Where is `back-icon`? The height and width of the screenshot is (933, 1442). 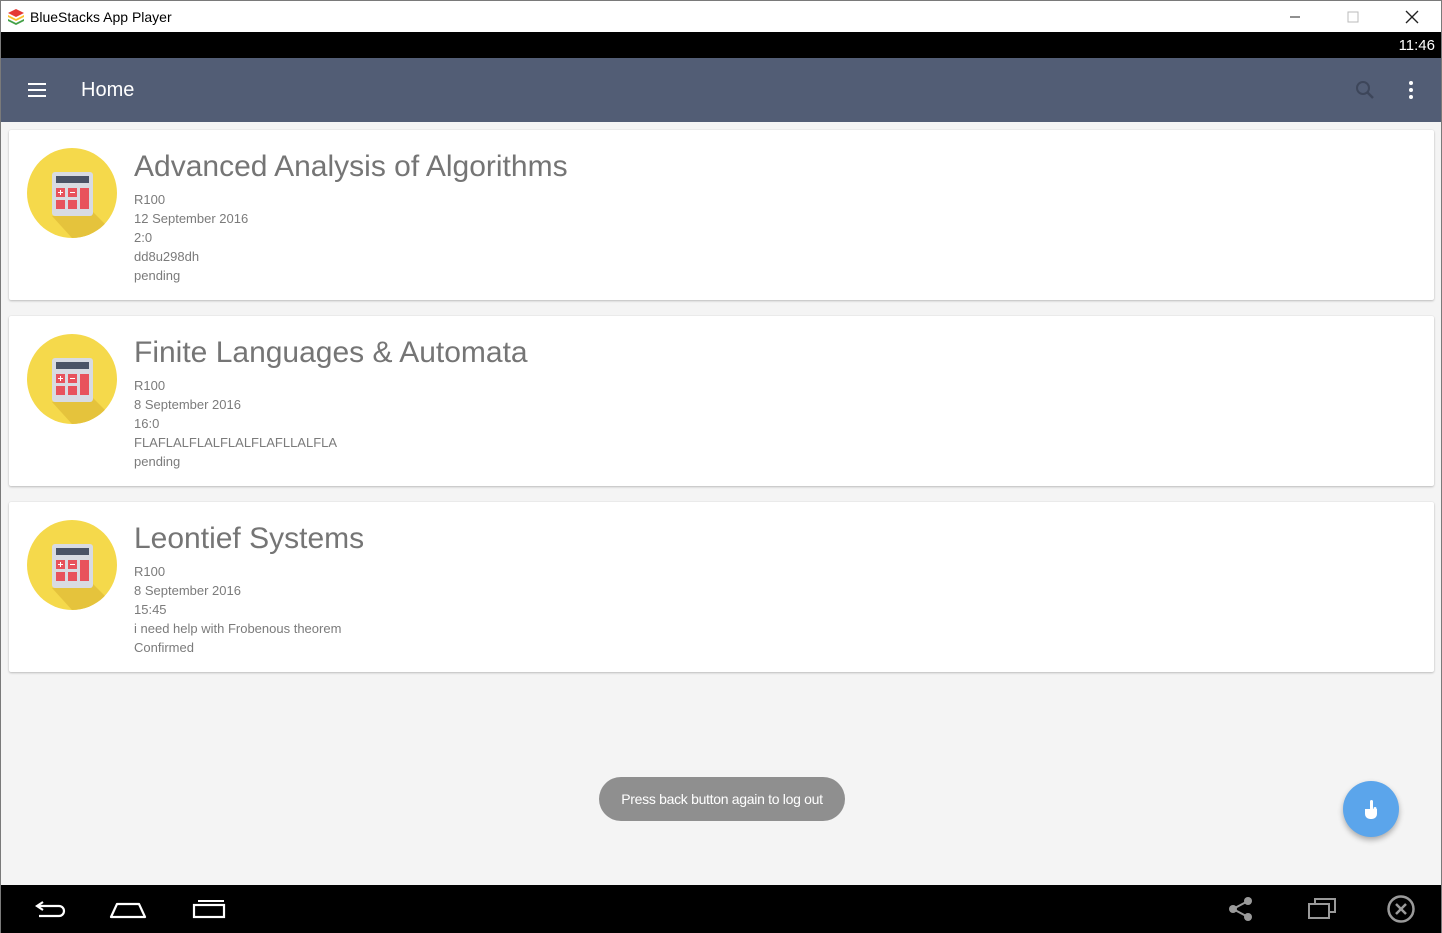
back-icon is located at coordinates (50, 909).